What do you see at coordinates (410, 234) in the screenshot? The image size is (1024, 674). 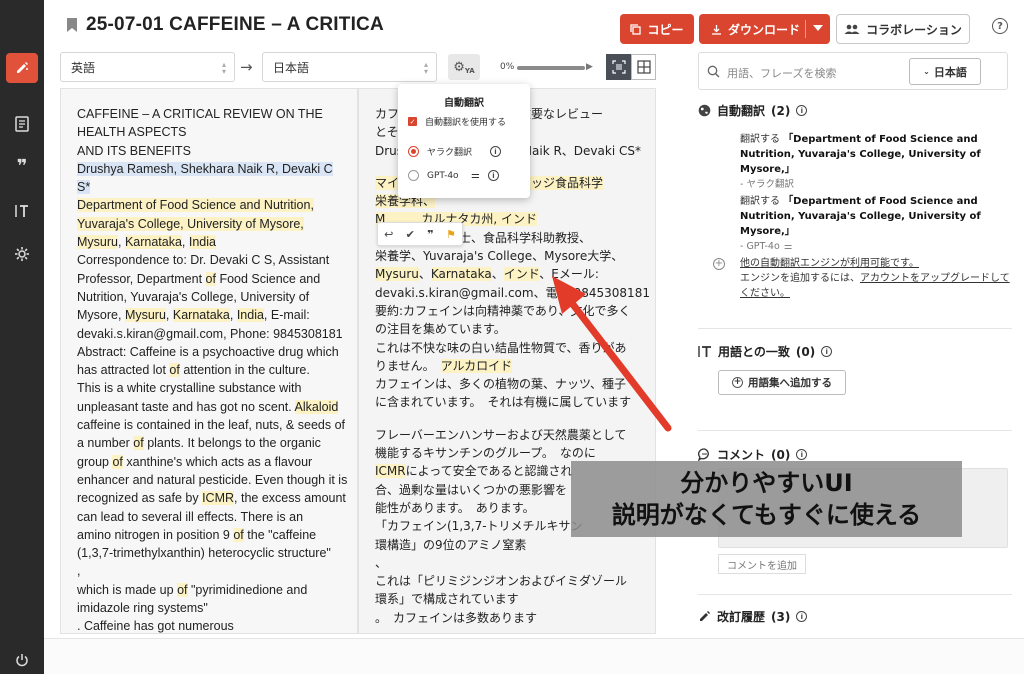 I see `confirm-icon: ✔` at bounding box center [410, 234].